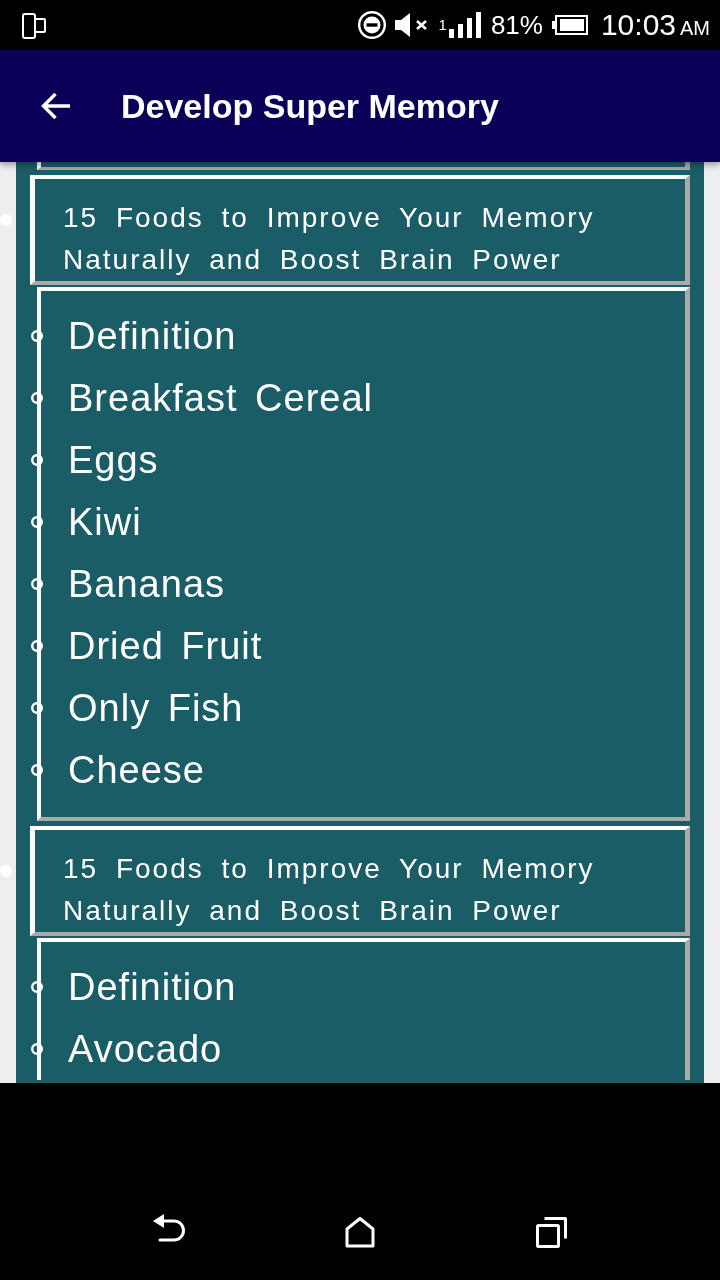 The image size is (720, 1280). I want to click on topic-item: Avocado, so click(145, 1049).